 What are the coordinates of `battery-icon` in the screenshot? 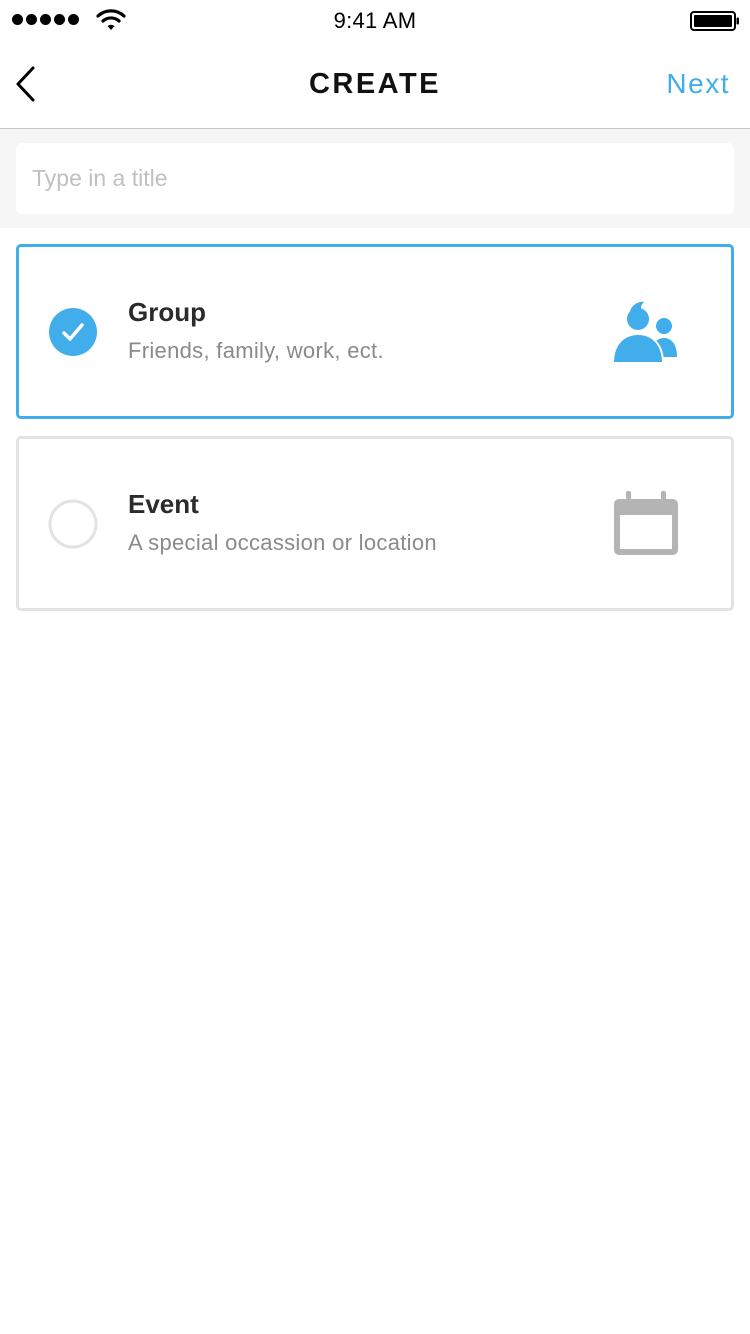 It's located at (714, 21).